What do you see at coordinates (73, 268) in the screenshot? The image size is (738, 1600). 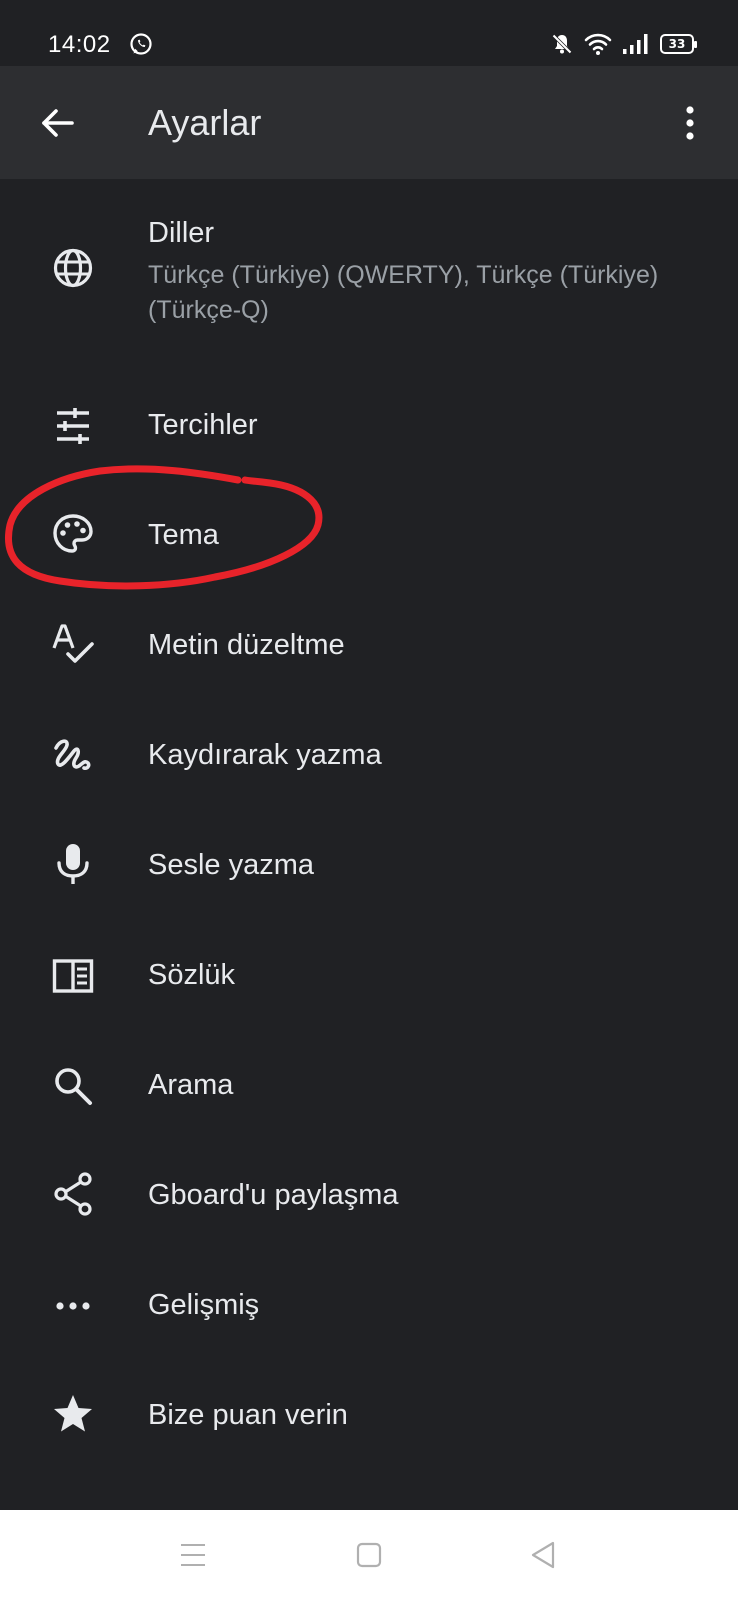 I see `globe-icon` at bounding box center [73, 268].